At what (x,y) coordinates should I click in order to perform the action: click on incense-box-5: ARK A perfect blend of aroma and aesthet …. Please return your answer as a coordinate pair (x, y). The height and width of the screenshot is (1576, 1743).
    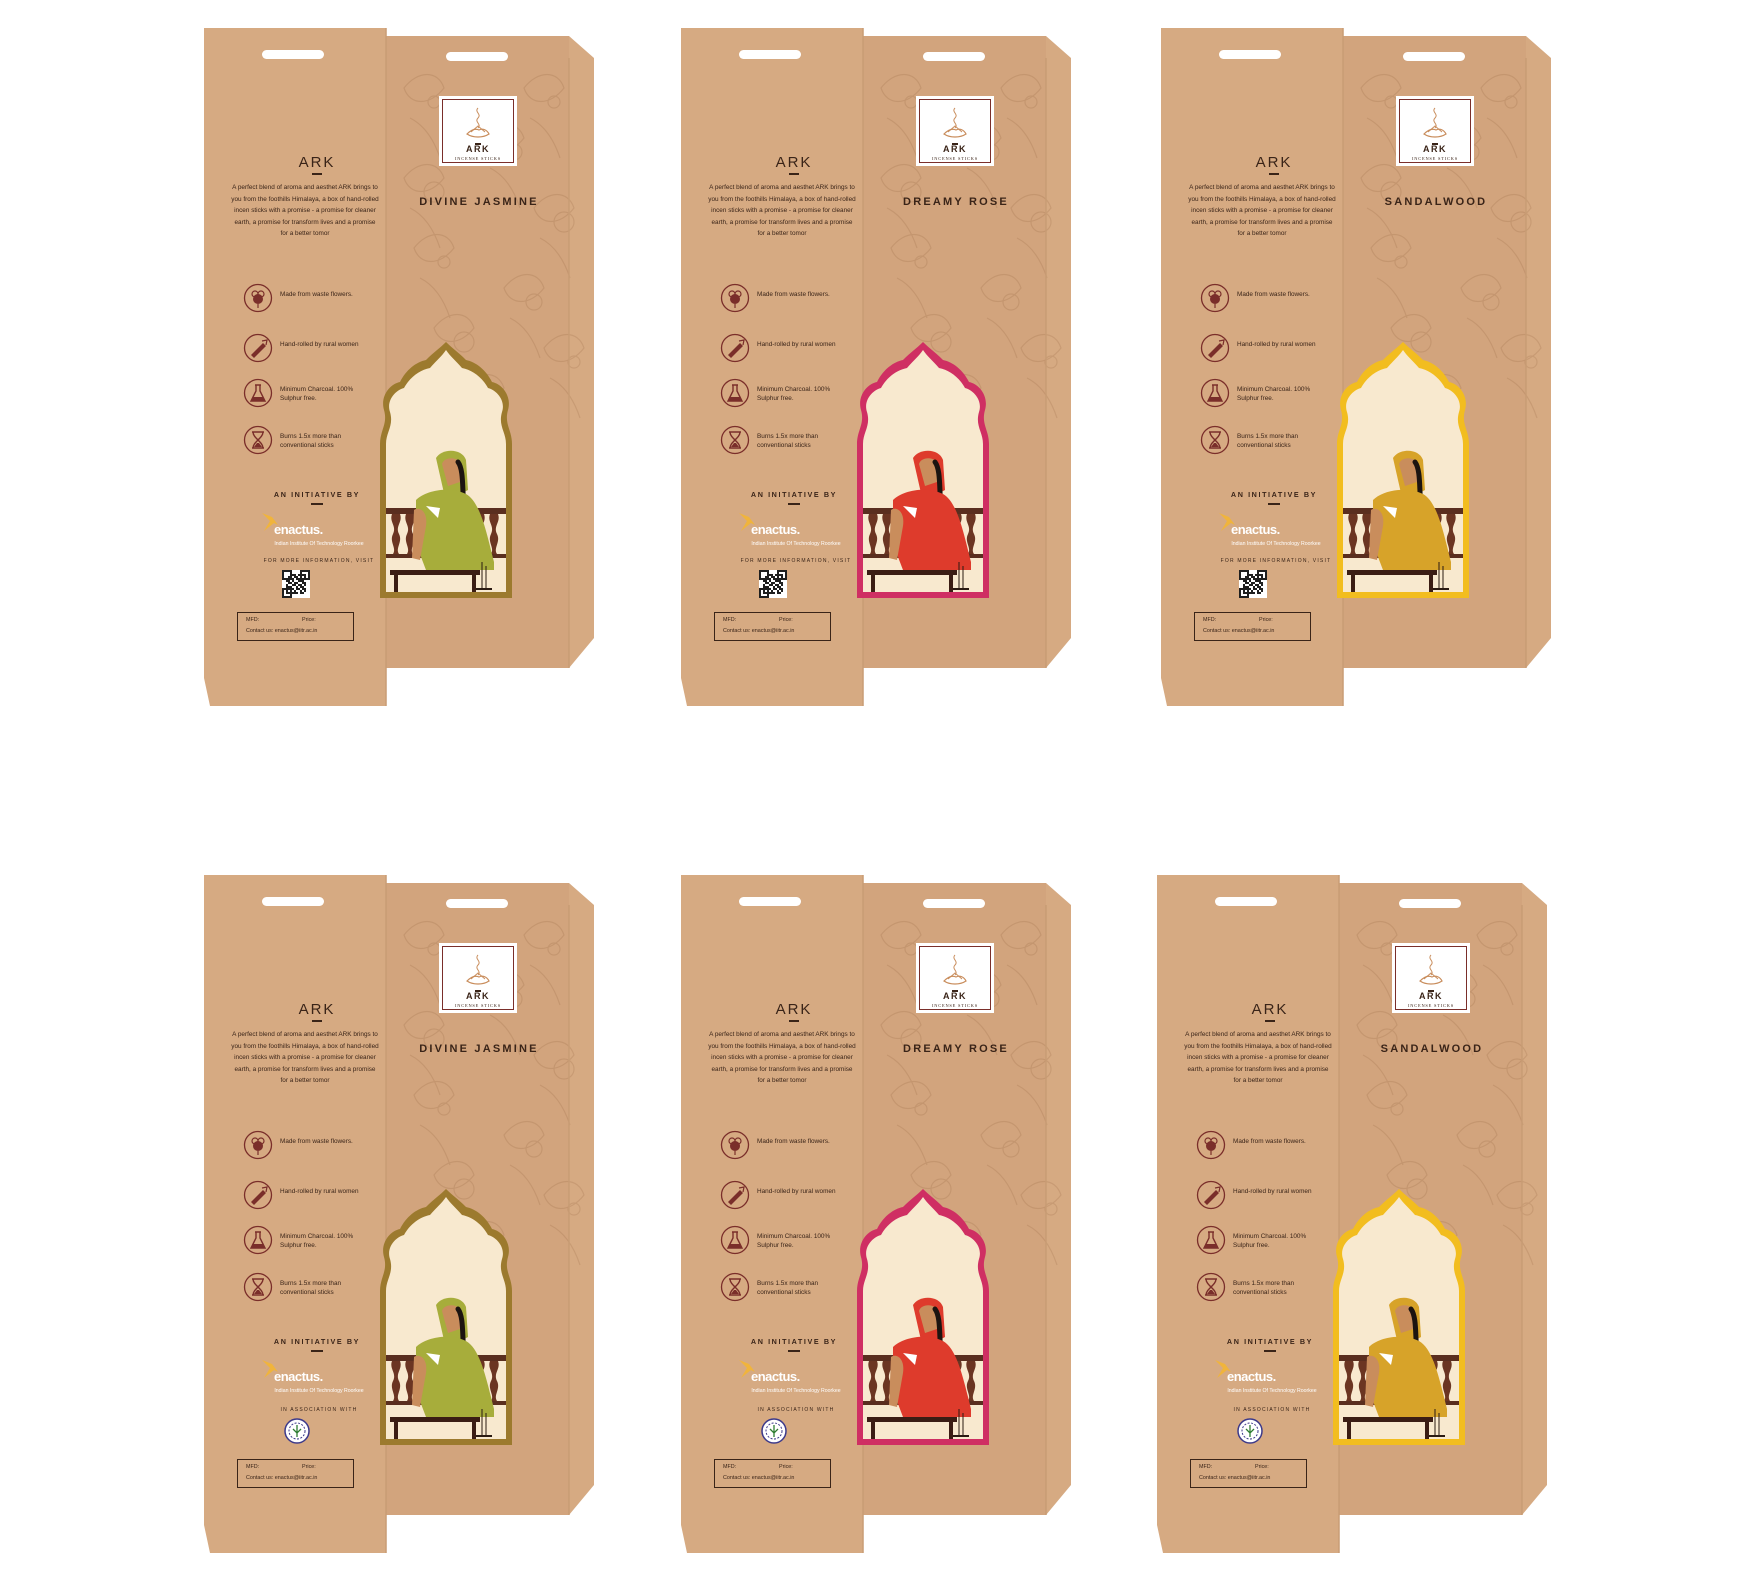
    Looking at the image, I should click on (876, 1215).